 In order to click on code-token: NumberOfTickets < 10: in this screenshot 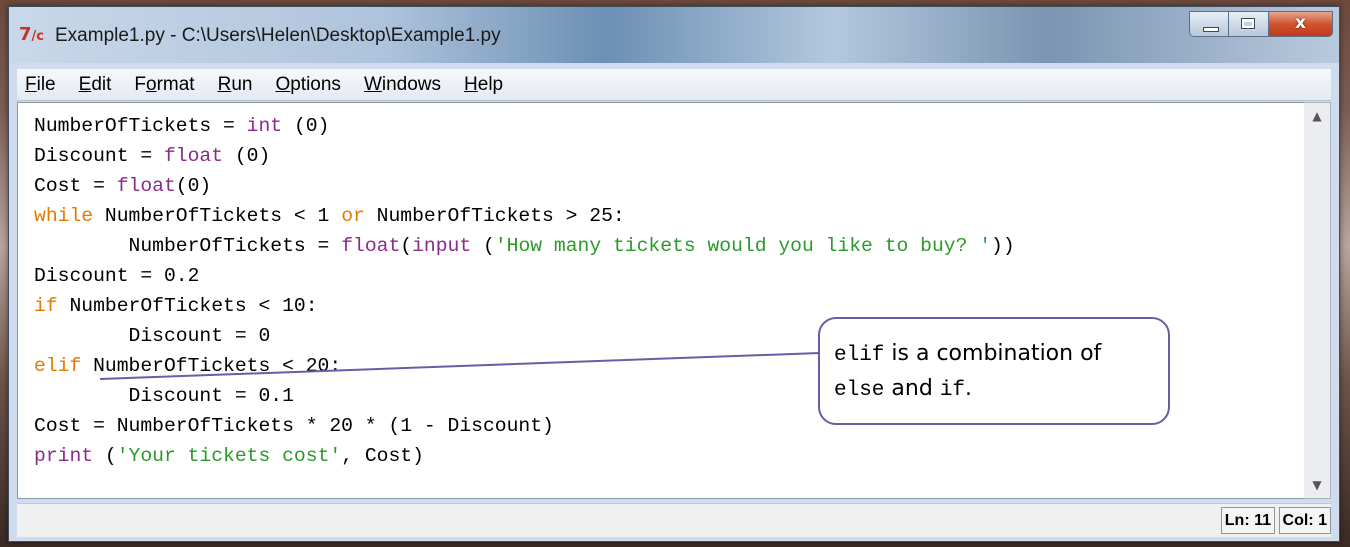, I will do `click(187, 306)`.